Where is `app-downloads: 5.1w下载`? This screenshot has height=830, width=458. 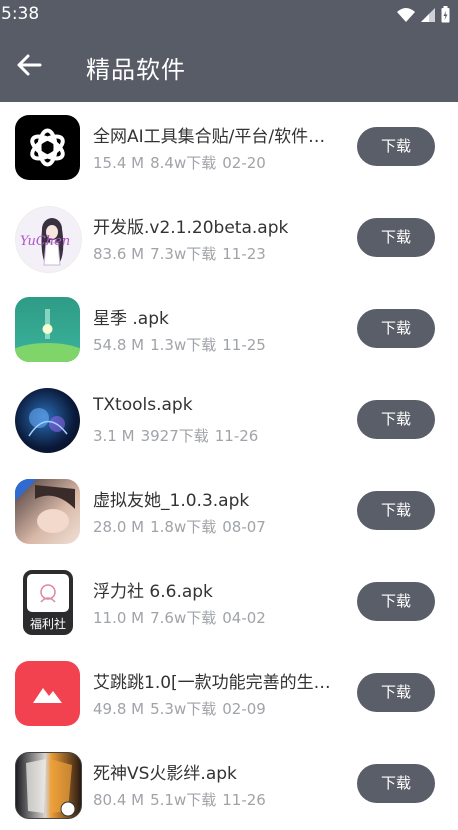
app-downloads: 5.1w下载 is located at coordinates (183, 800).